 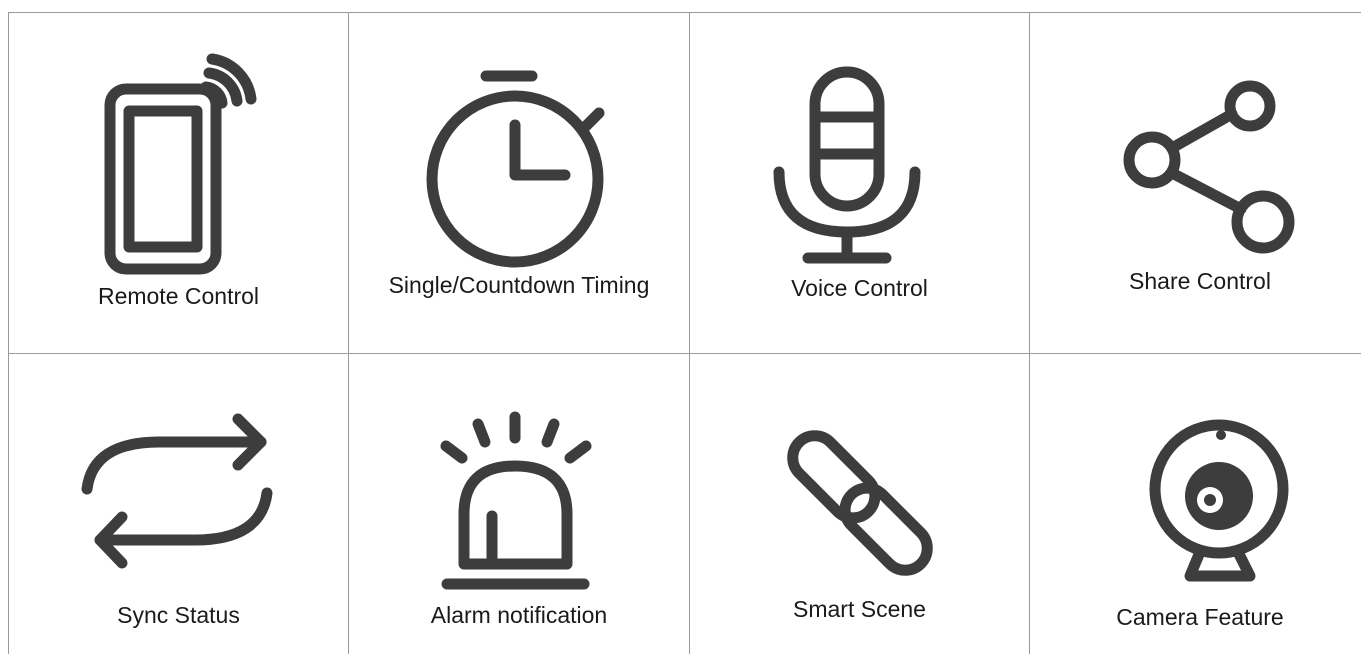 I want to click on feature-cell-sync-status: Sync Status, so click(x=179, y=504).